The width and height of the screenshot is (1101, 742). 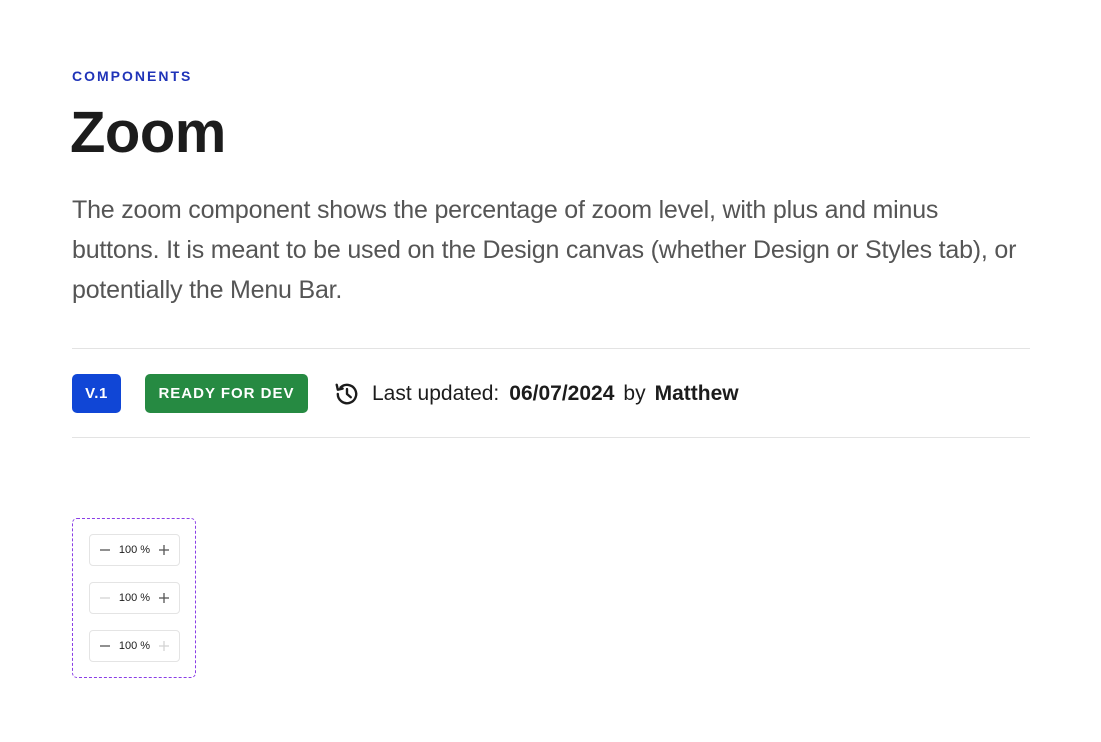 I want to click on page-title: Zoom, so click(x=148, y=132).